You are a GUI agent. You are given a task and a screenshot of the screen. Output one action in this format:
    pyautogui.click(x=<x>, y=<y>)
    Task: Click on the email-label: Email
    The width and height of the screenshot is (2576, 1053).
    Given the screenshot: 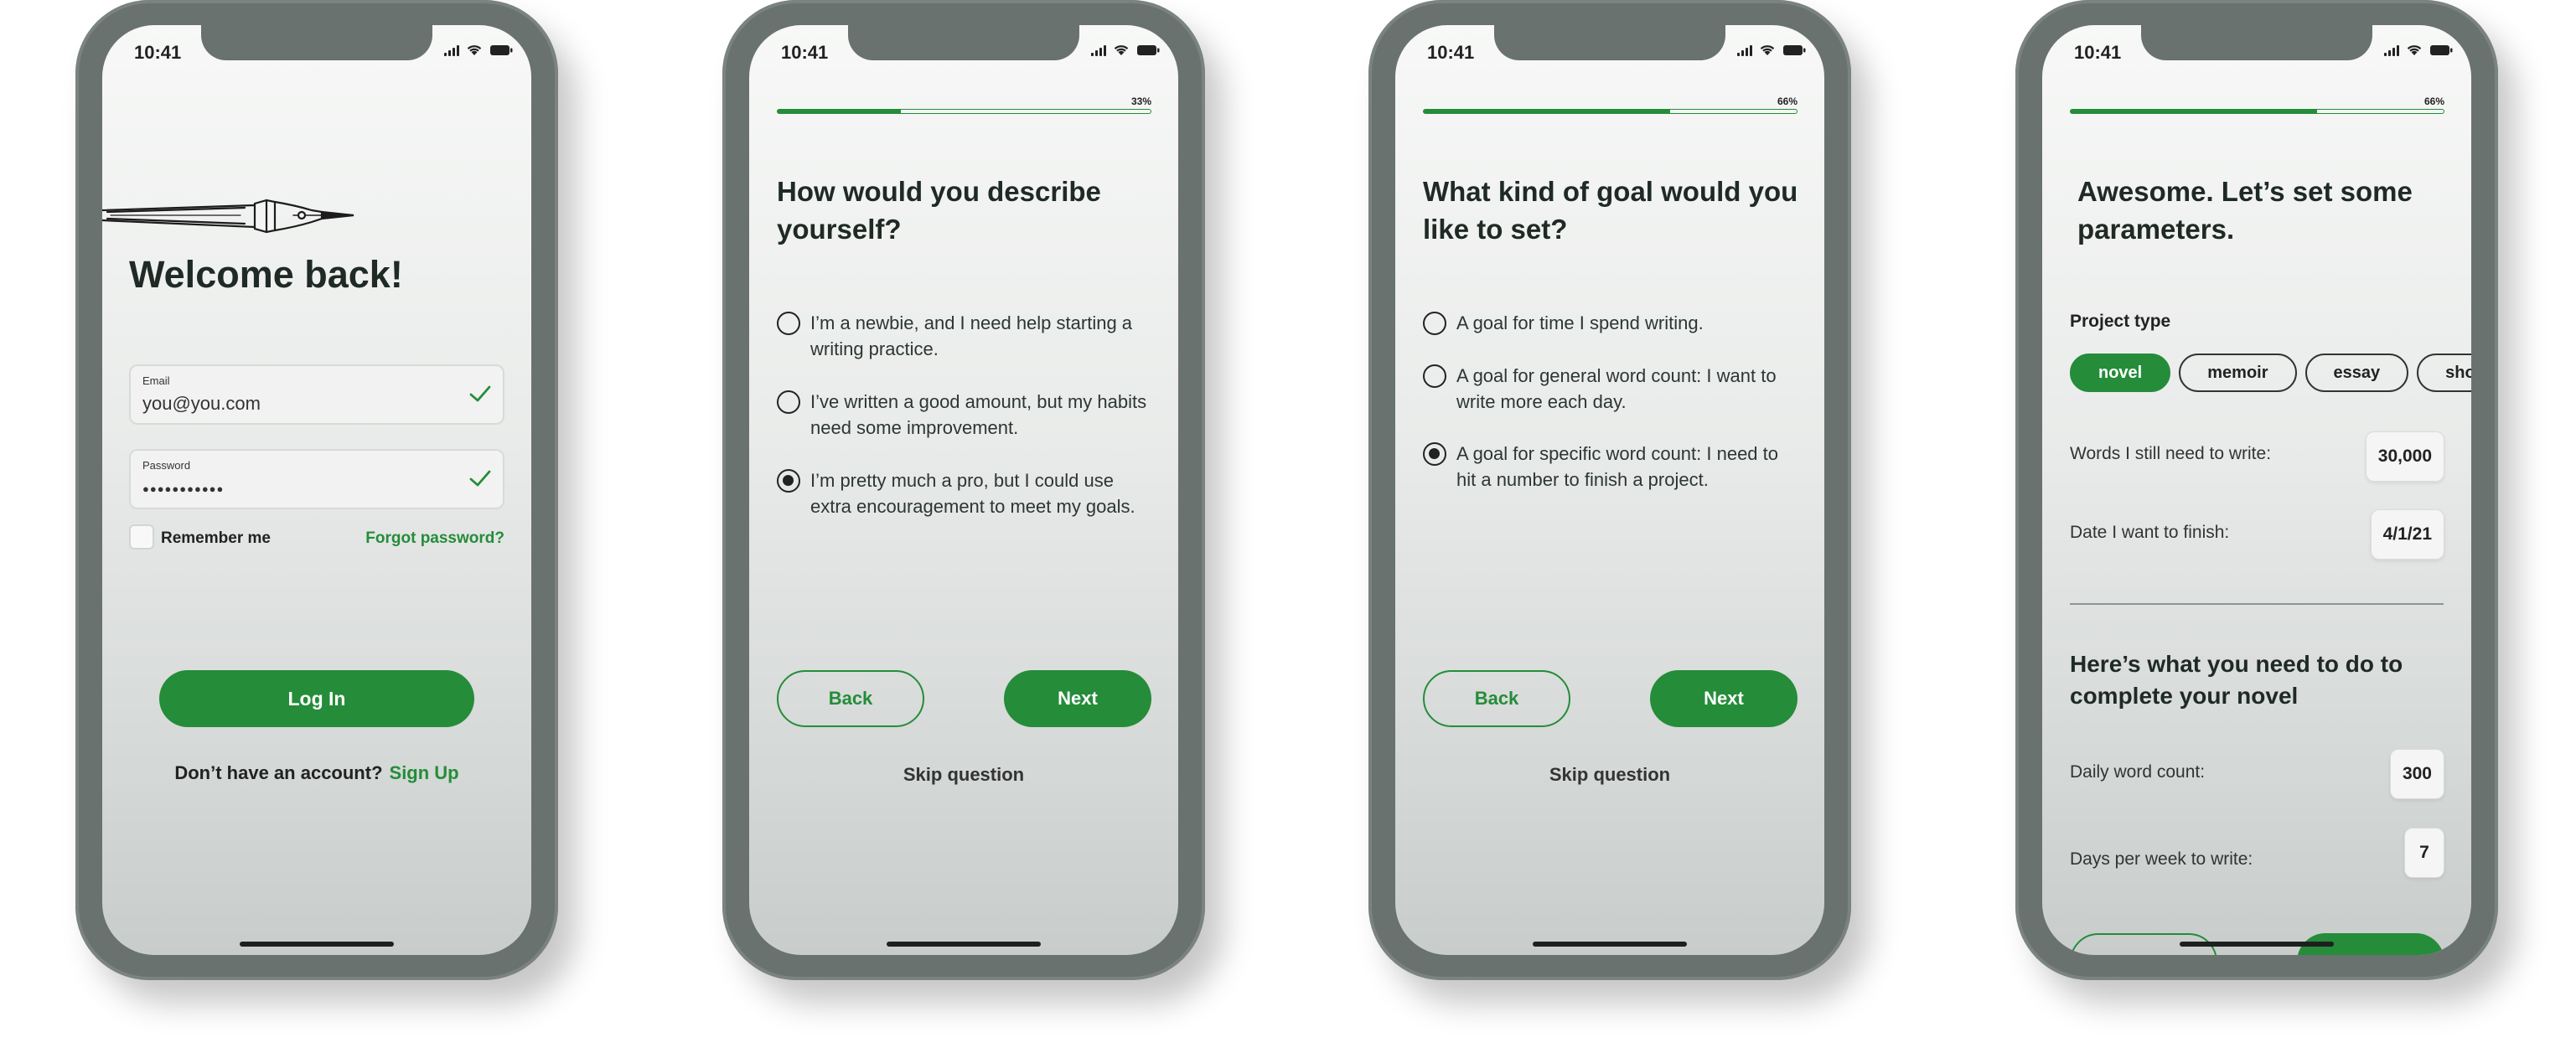 What is the action you would take?
    pyautogui.click(x=156, y=380)
    